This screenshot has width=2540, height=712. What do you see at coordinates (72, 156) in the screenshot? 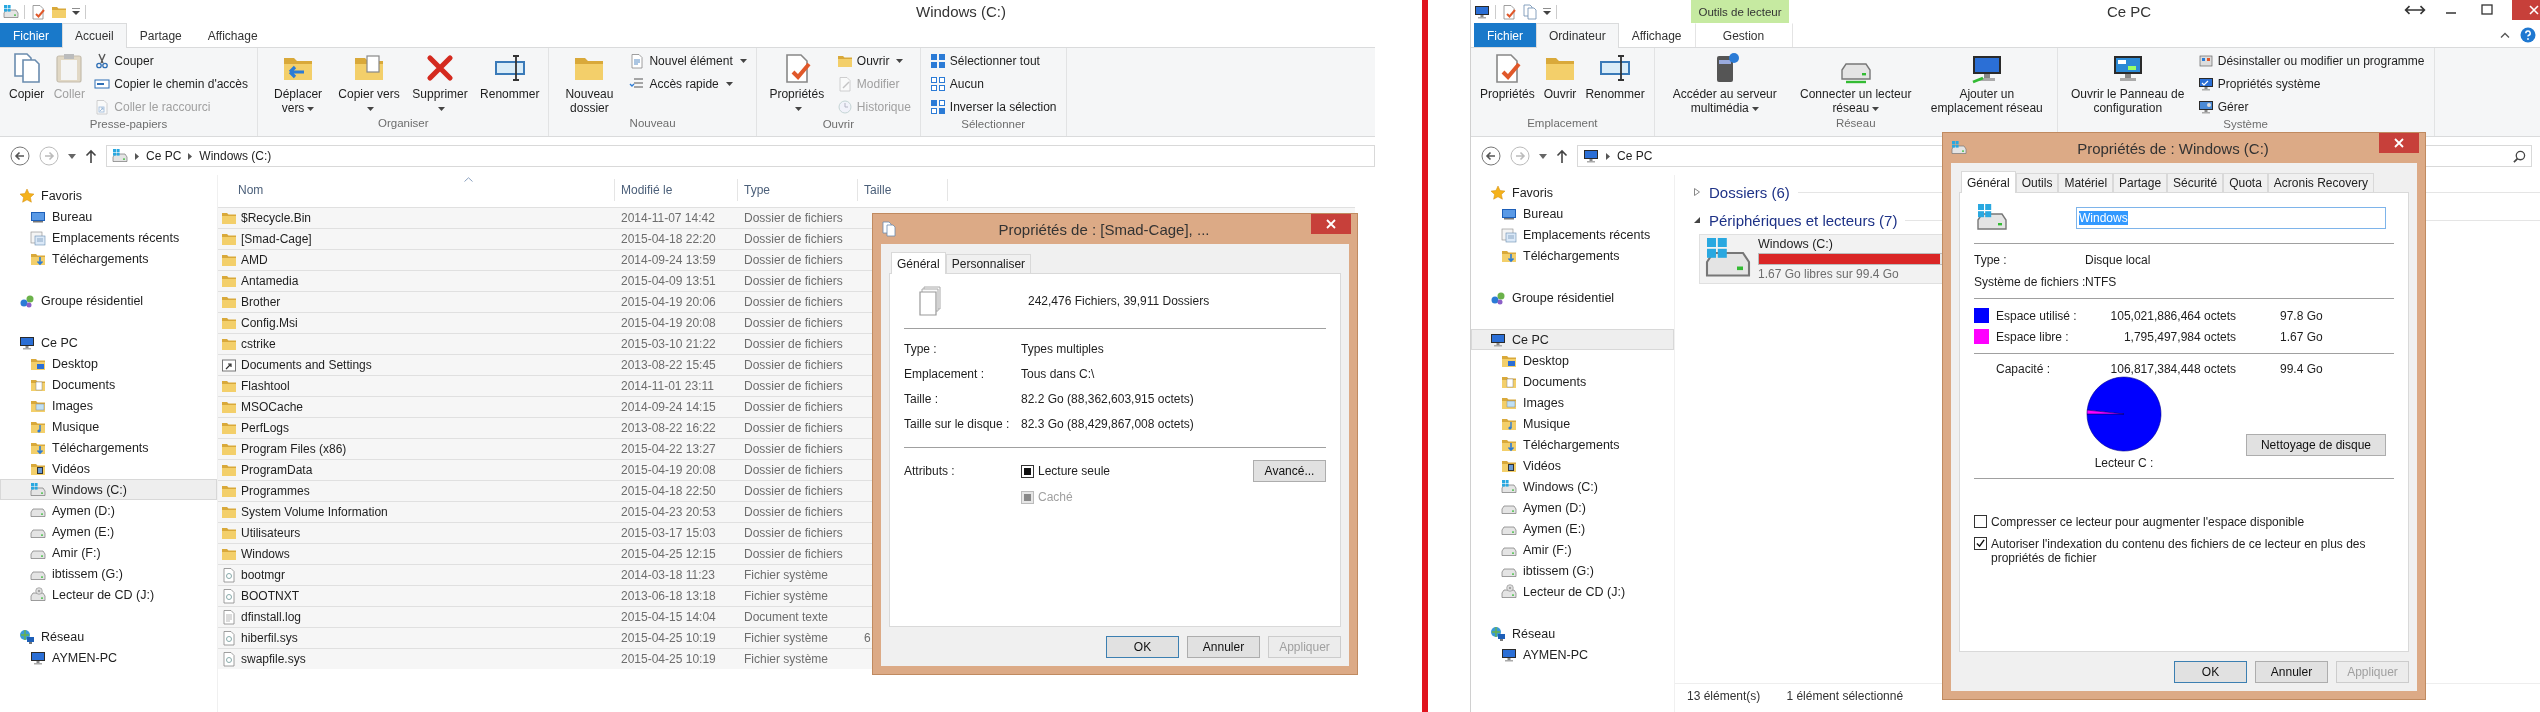
I see `recent-locations-button` at bounding box center [72, 156].